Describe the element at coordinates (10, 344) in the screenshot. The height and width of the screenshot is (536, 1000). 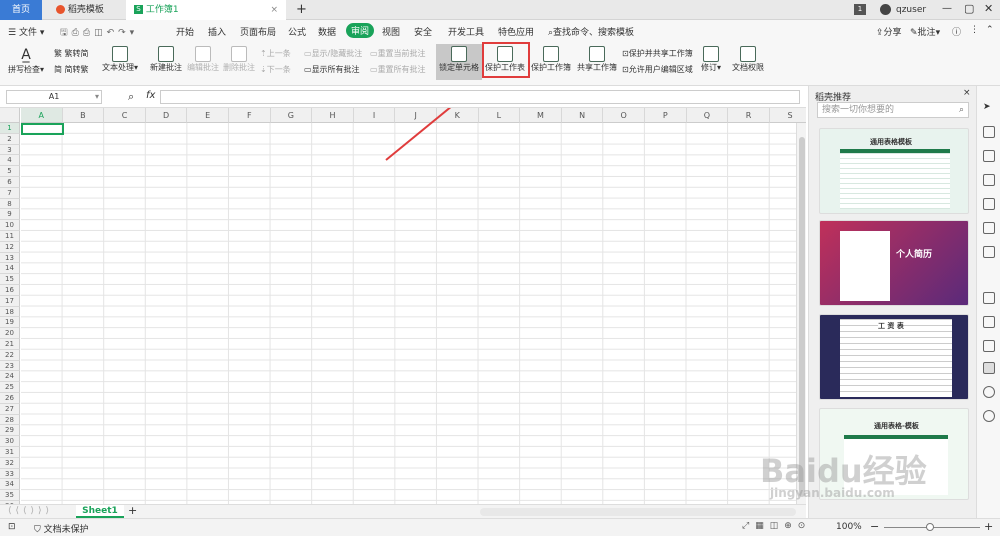
I see `row-header: 21` at that location.